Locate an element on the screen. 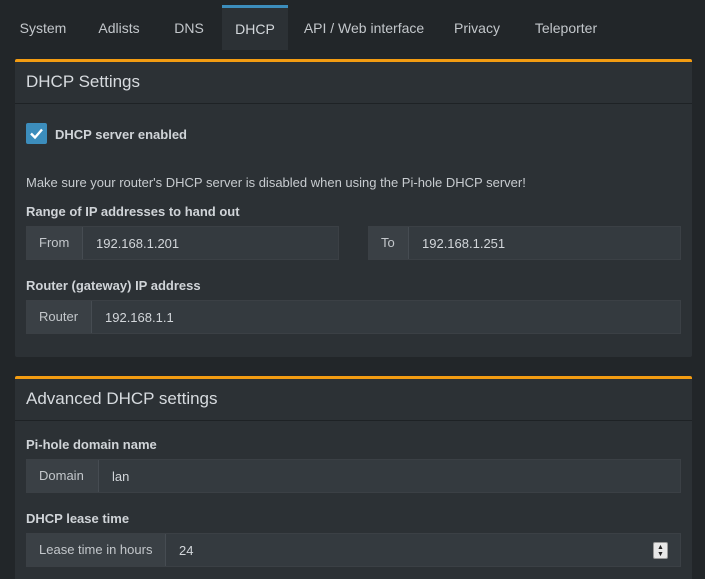 This screenshot has height=579, width=705. to-ip-input is located at coordinates (544, 243).